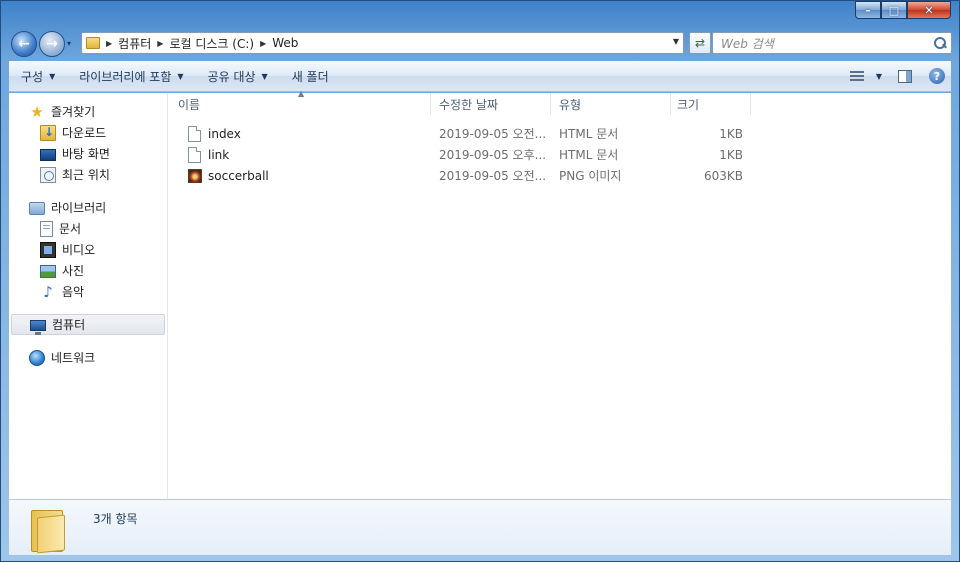 This screenshot has height=562, width=960. I want to click on desktop-icon, so click(48, 154).